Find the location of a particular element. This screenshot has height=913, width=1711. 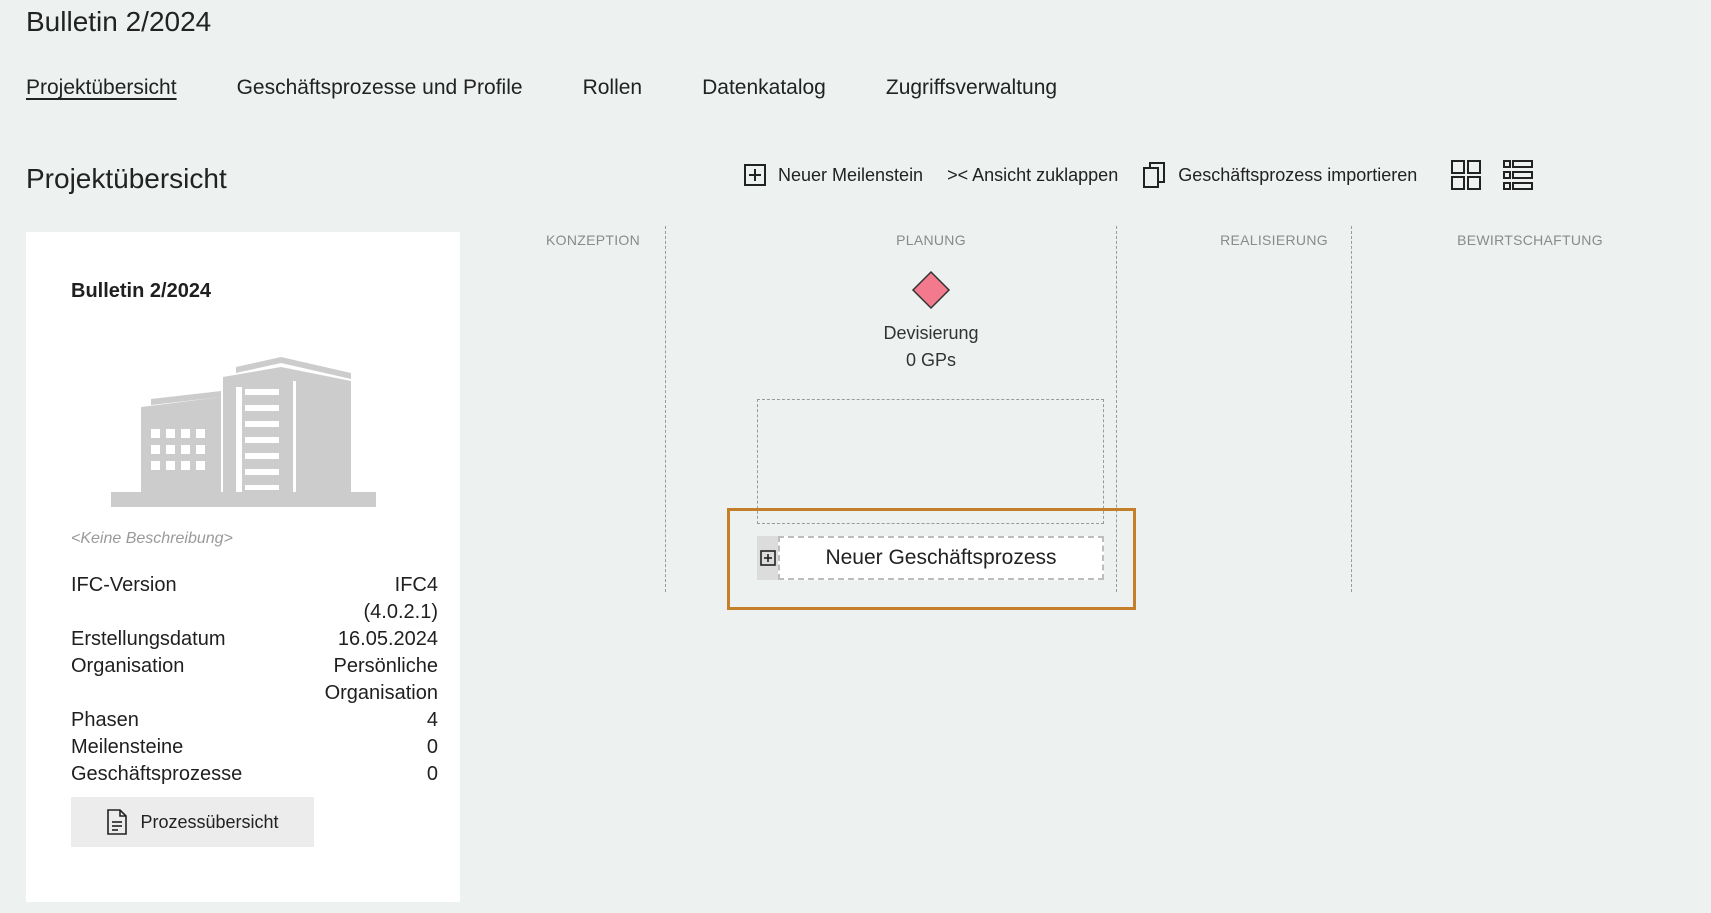

phase-bewirtschaftung: BEWIRTSCHAFTUNG is located at coordinates (1530, 240).